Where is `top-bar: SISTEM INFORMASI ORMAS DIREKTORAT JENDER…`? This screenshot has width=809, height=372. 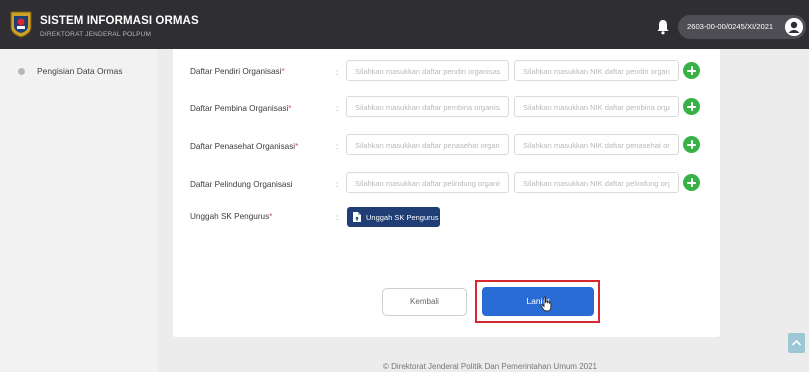 top-bar: SISTEM INFORMASI ORMAS DIREKTORAT JENDER… is located at coordinates (404, 24).